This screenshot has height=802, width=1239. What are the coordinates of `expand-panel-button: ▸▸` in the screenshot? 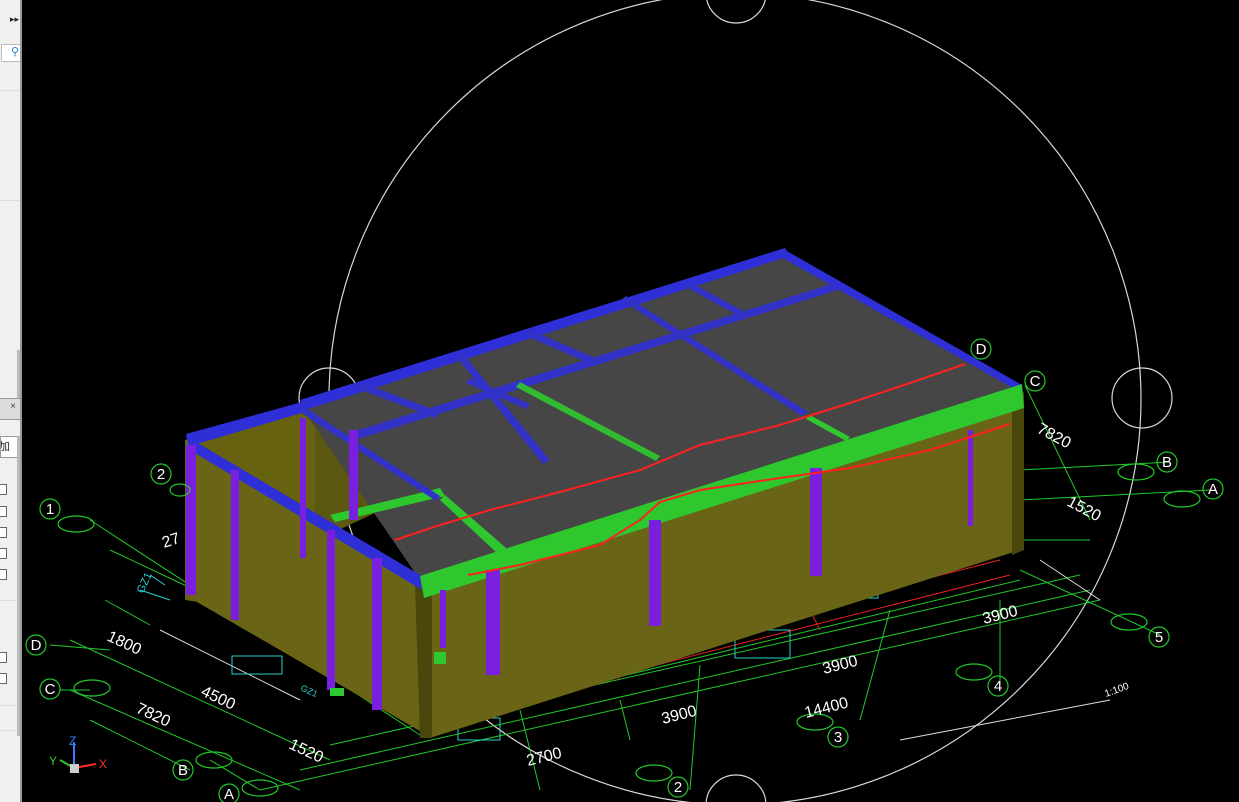 It's located at (10, 23).